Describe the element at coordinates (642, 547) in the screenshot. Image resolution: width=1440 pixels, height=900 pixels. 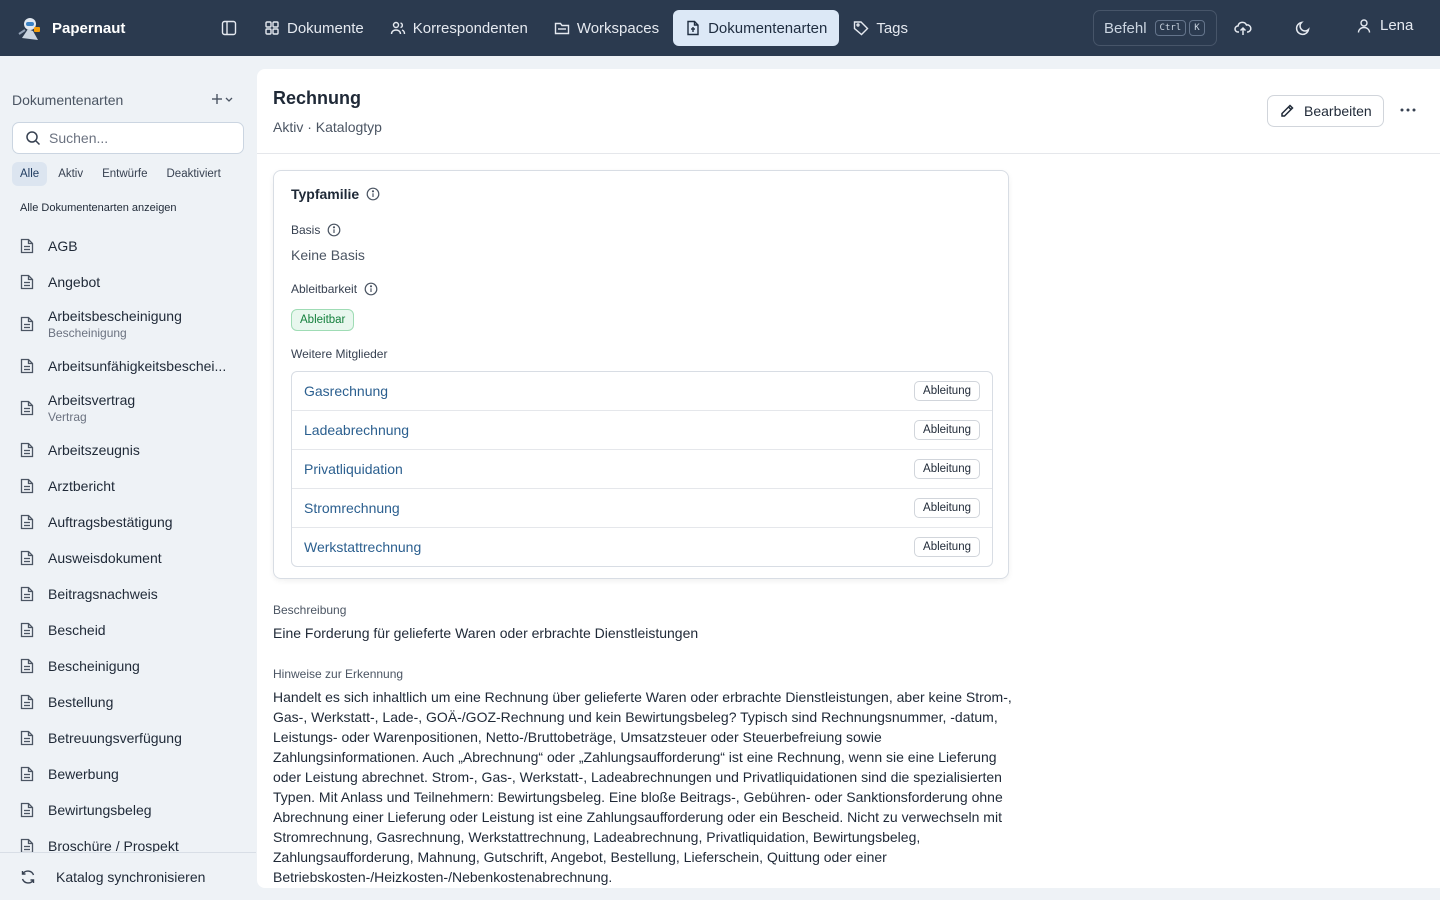
I see `member-row: Werkstattrechnung Ableitung` at that location.